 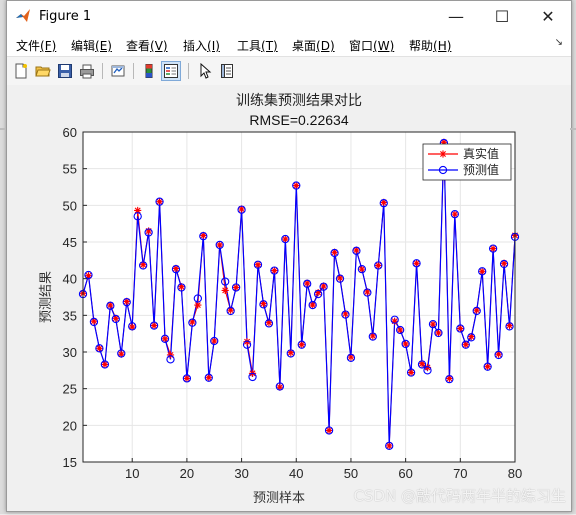 What do you see at coordinates (456, 16) in the screenshot?
I see `minimize-button: —` at bounding box center [456, 16].